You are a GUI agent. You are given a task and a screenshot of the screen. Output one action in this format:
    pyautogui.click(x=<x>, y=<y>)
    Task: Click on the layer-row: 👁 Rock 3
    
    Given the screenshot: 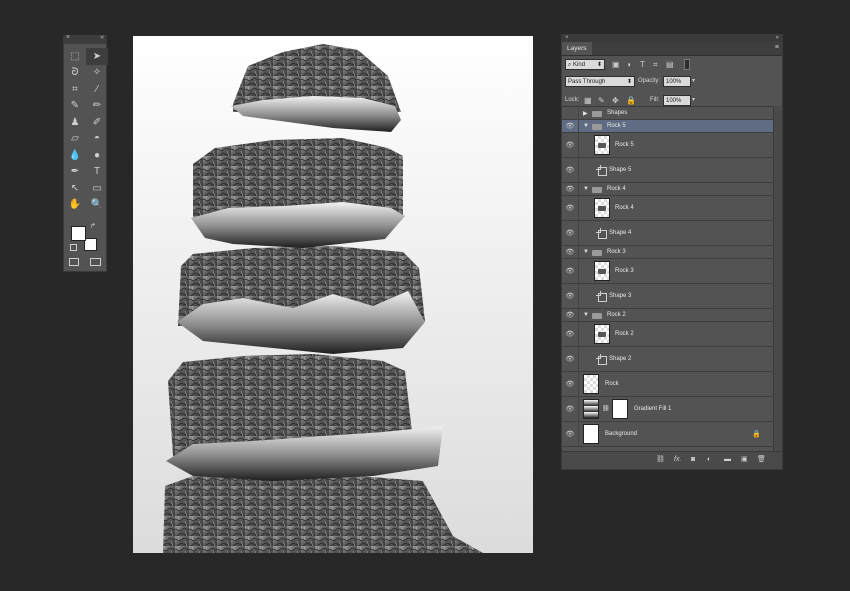 What is the action you would take?
    pyautogui.click(x=667, y=271)
    